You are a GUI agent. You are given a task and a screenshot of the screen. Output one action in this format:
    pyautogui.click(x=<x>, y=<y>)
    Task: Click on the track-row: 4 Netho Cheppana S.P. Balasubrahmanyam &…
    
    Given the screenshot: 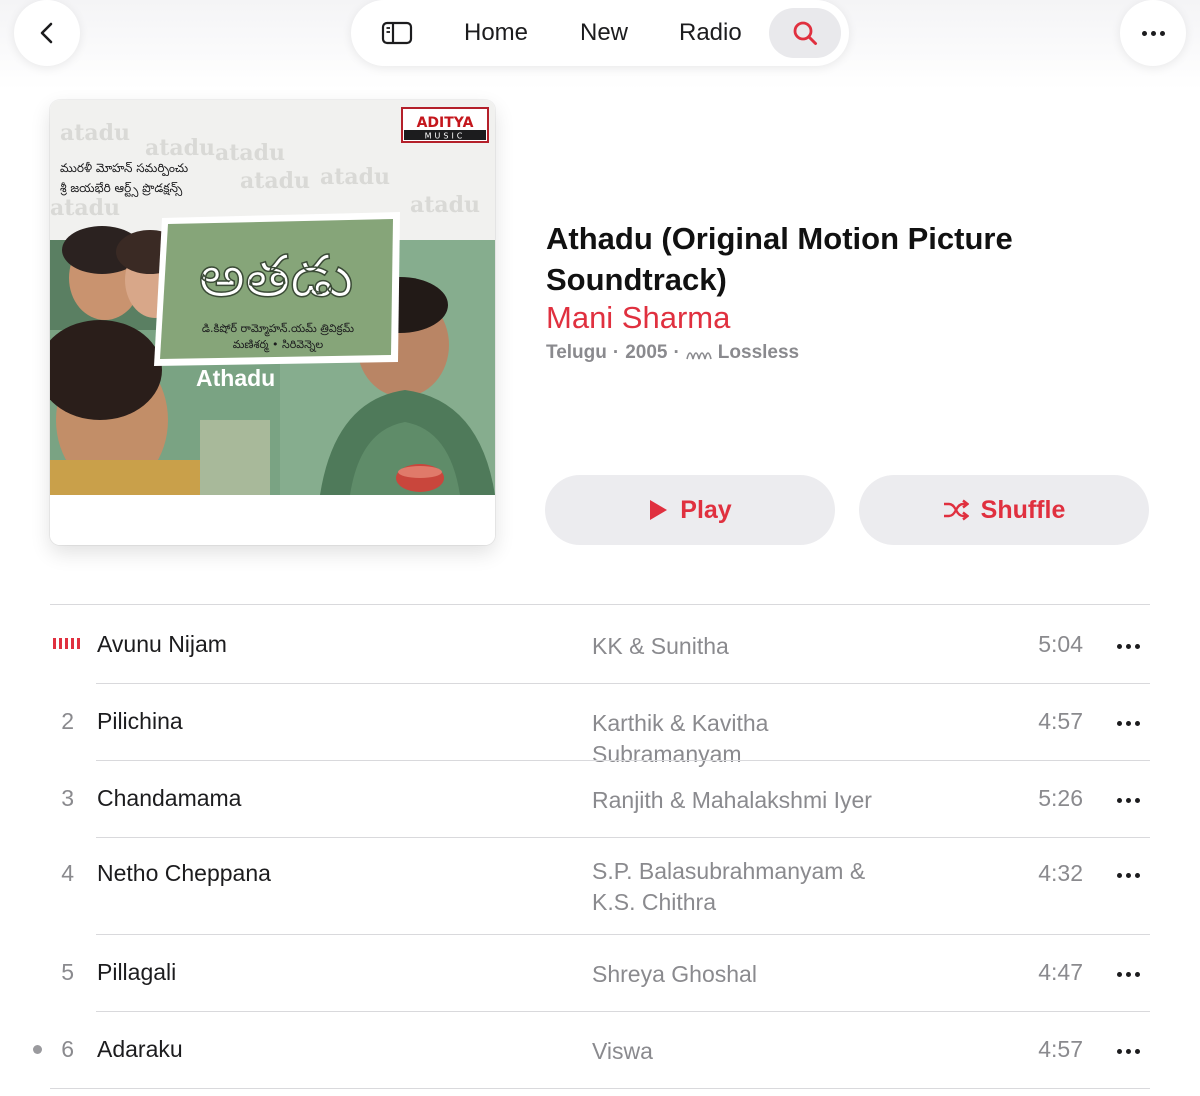 What is the action you would take?
    pyautogui.click(x=600, y=886)
    